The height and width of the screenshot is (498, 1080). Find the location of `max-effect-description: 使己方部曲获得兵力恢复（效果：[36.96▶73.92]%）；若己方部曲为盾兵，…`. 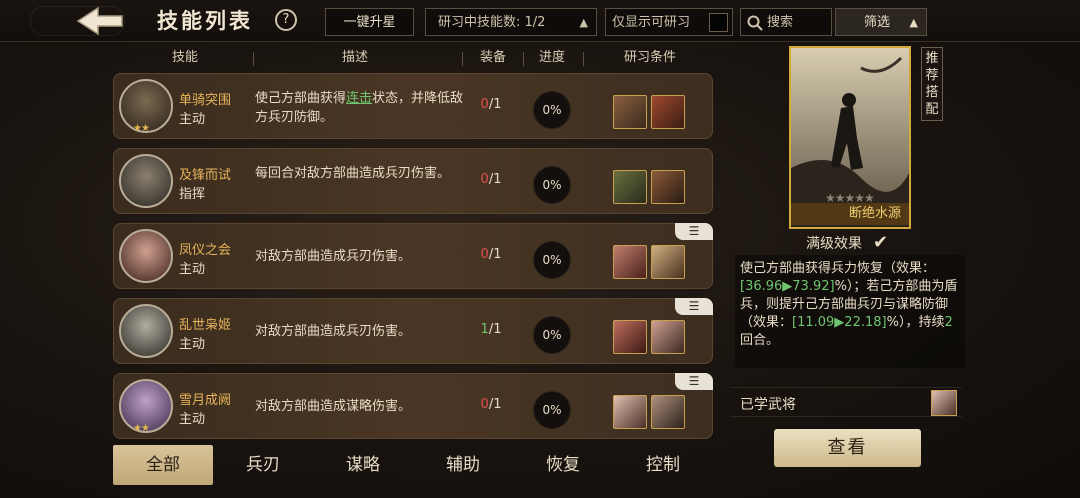

max-effect-description: 使己方部曲获得兵力恢复（效果：[36.96▶73.92]%）；若己方部曲为盾兵，… is located at coordinates (850, 311).